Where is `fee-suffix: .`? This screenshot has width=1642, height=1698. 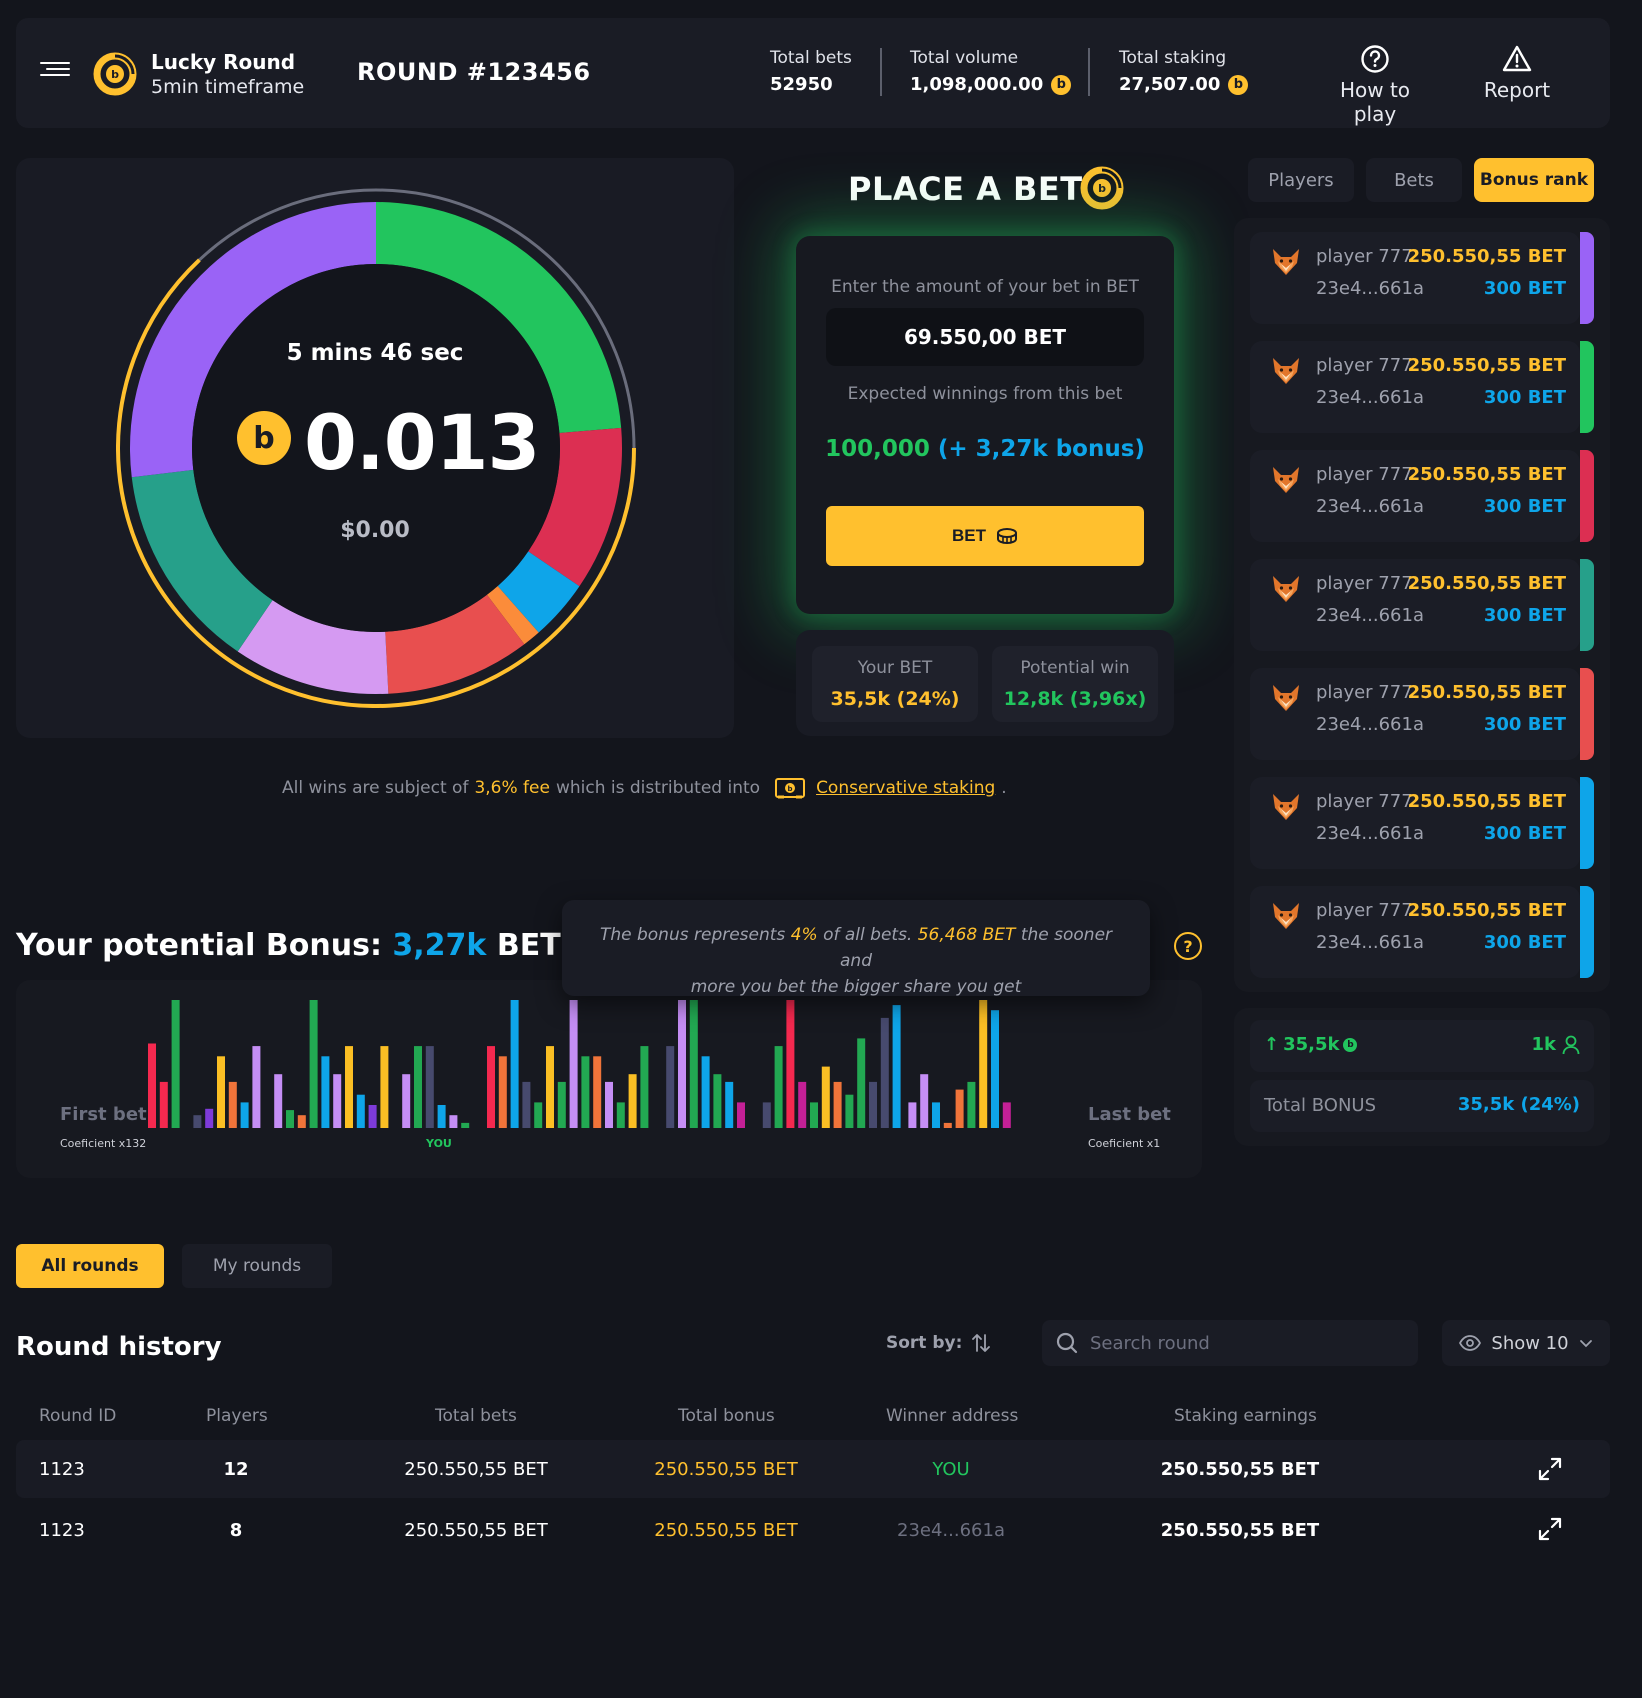
fee-suffix: . is located at coordinates (1004, 788).